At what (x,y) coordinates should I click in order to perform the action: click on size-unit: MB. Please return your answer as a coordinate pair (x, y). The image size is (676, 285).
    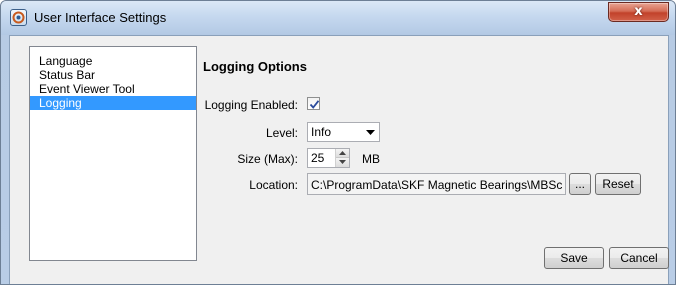
    Looking at the image, I should click on (371, 159).